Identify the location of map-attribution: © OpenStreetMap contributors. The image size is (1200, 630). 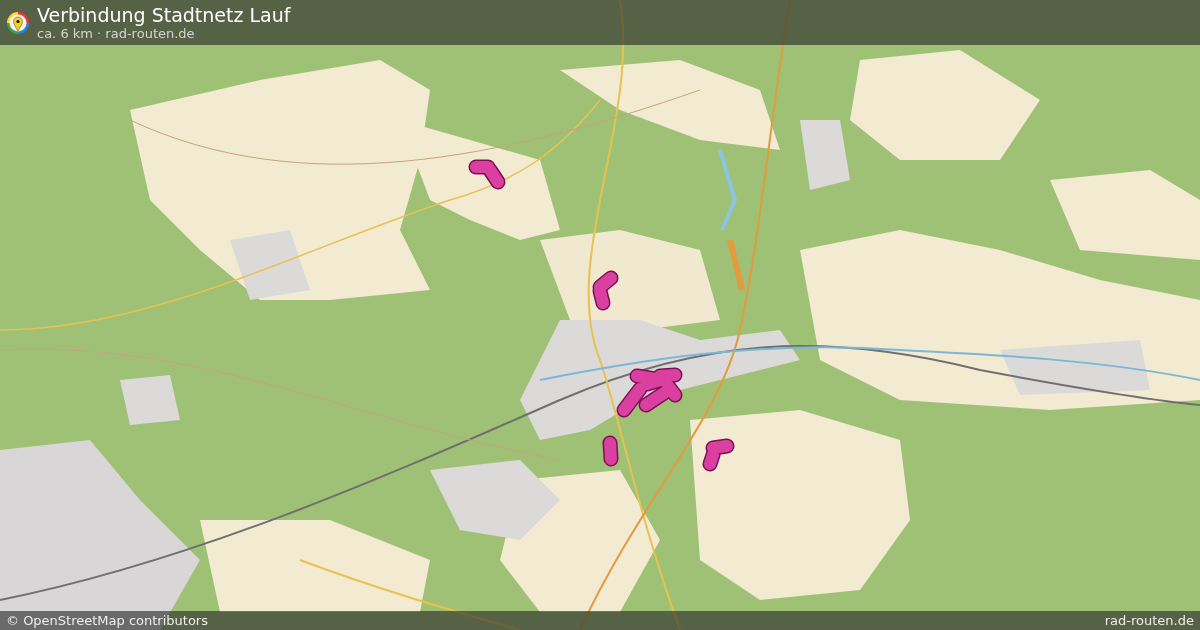
(107, 620).